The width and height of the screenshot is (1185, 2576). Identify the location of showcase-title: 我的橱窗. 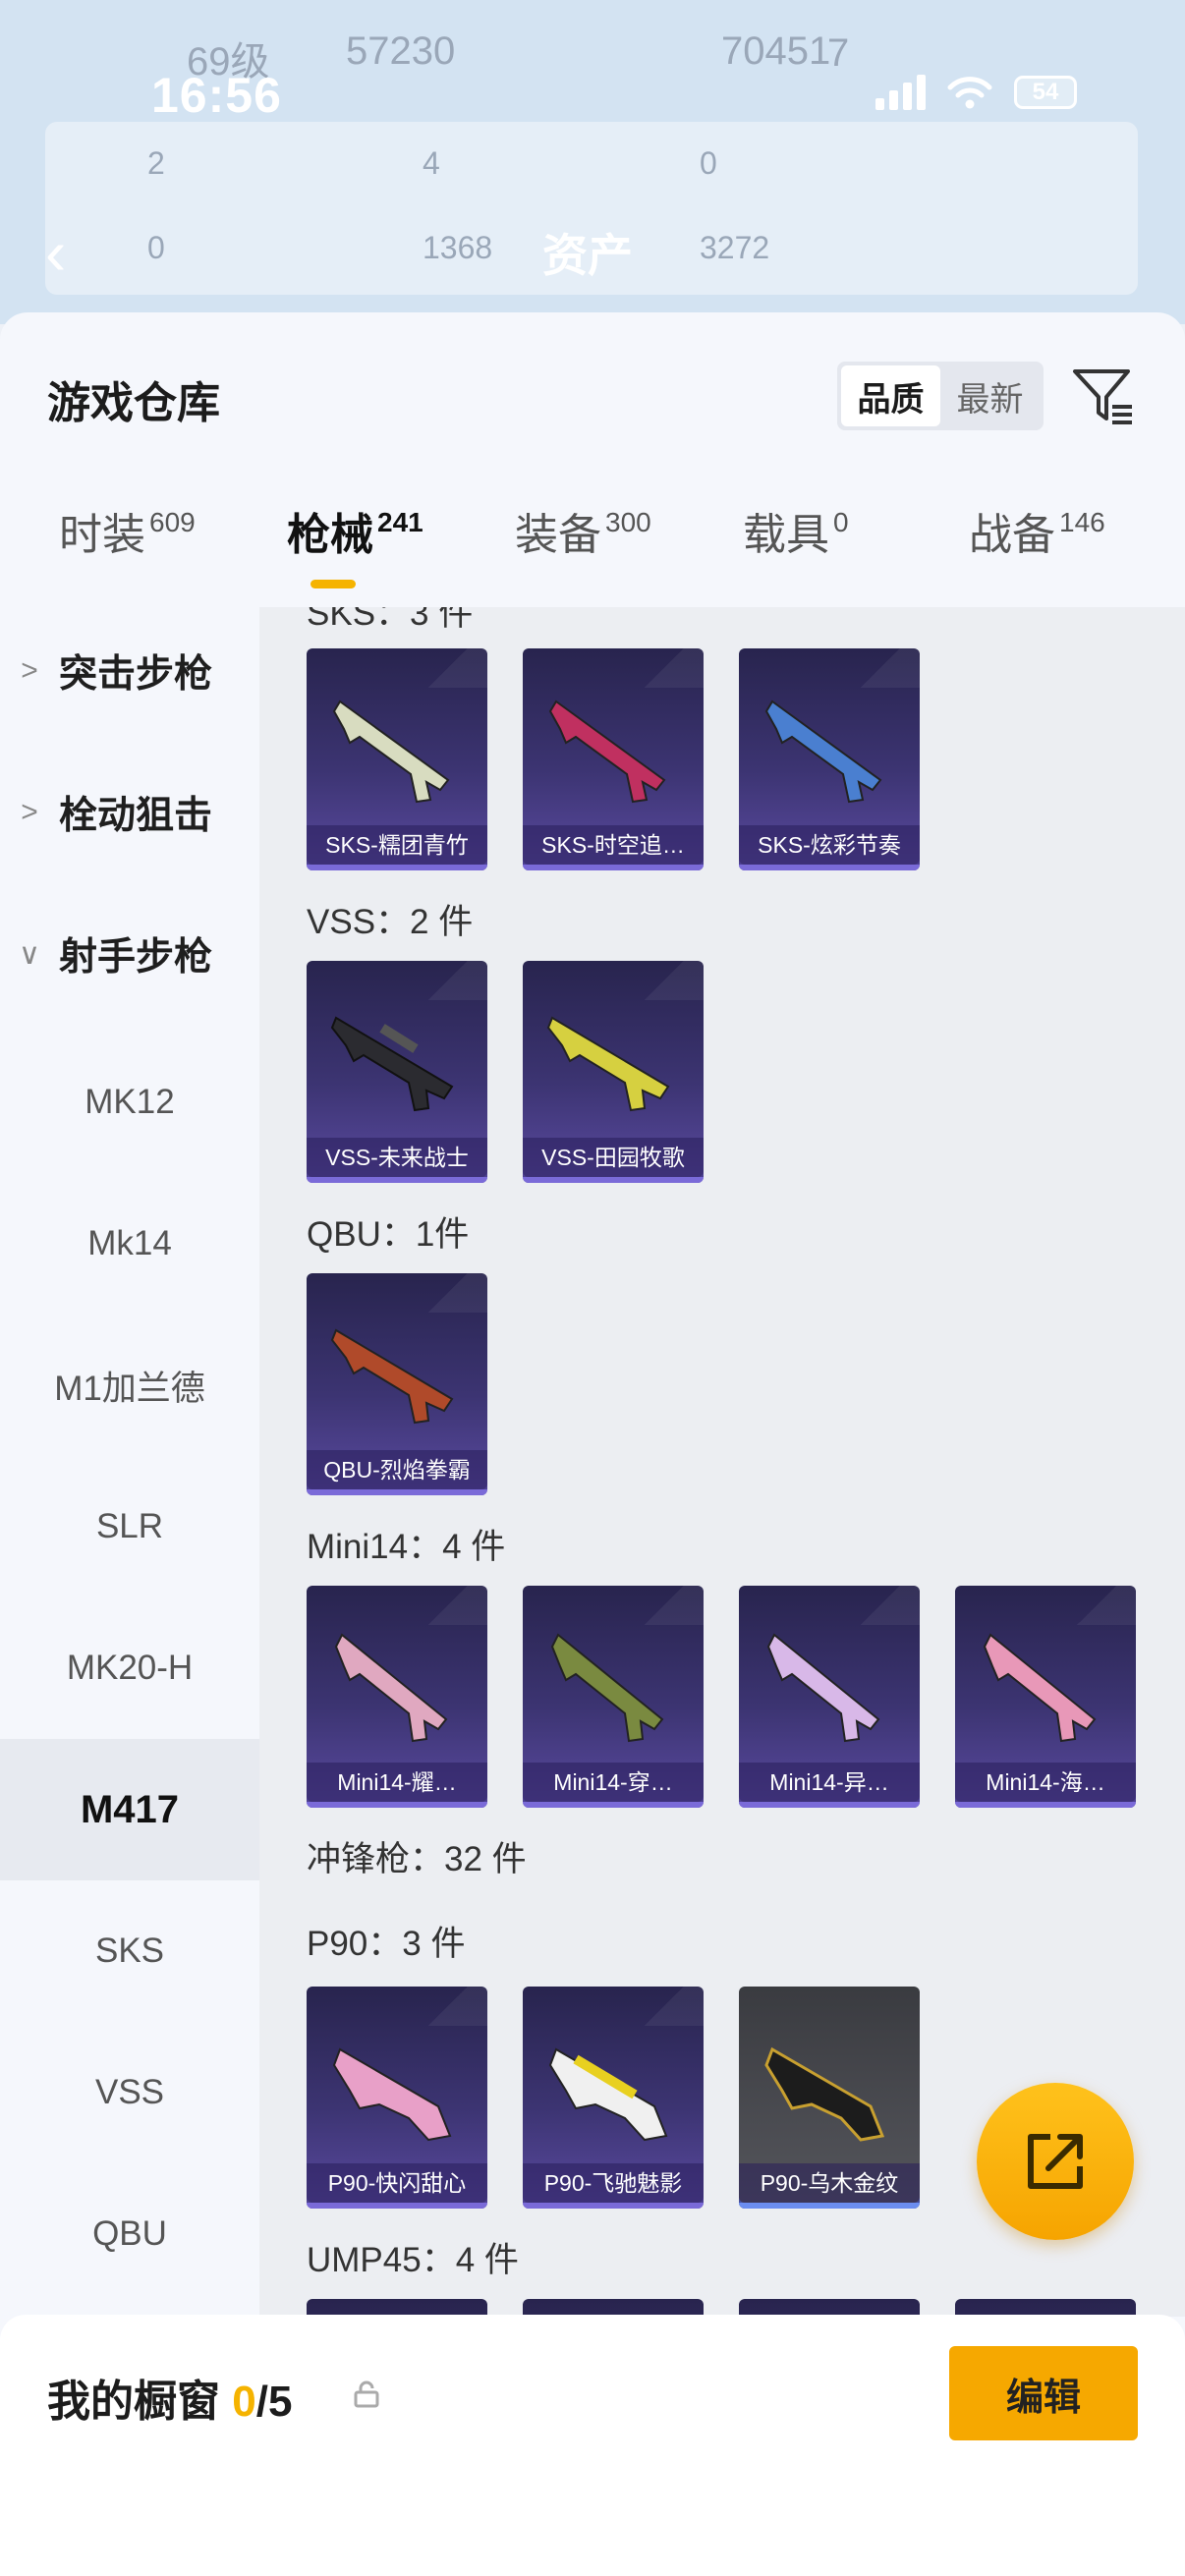
(134, 2402).